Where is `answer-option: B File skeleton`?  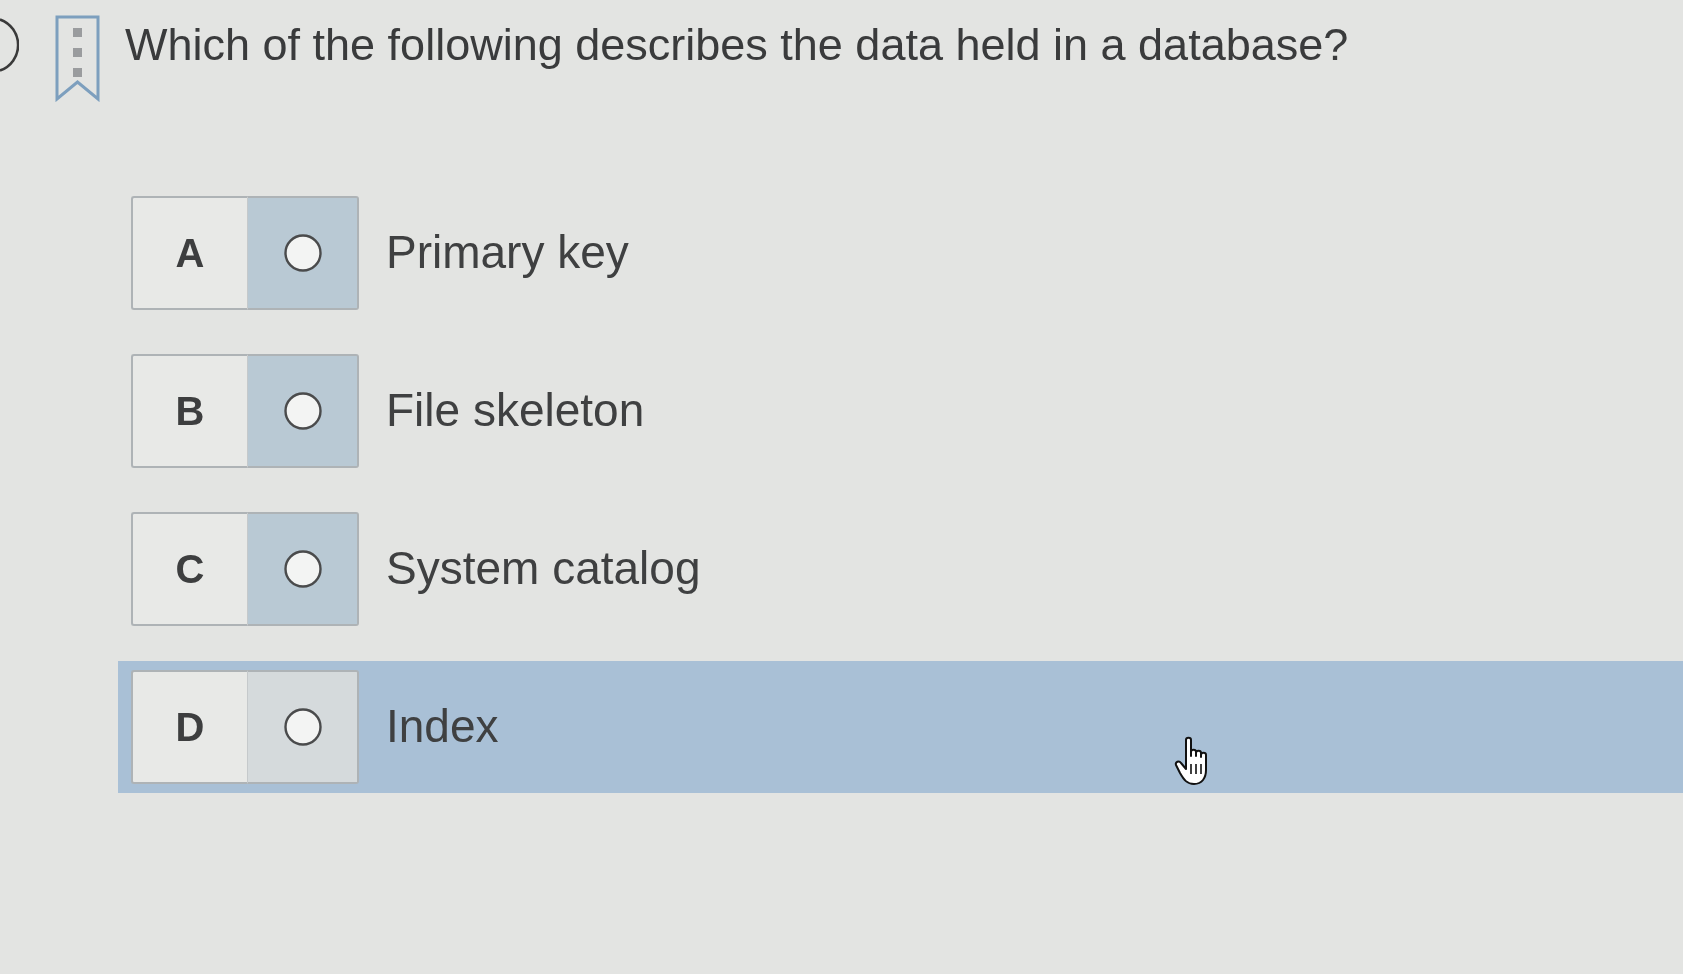 answer-option: B File skeleton is located at coordinates (900, 411).